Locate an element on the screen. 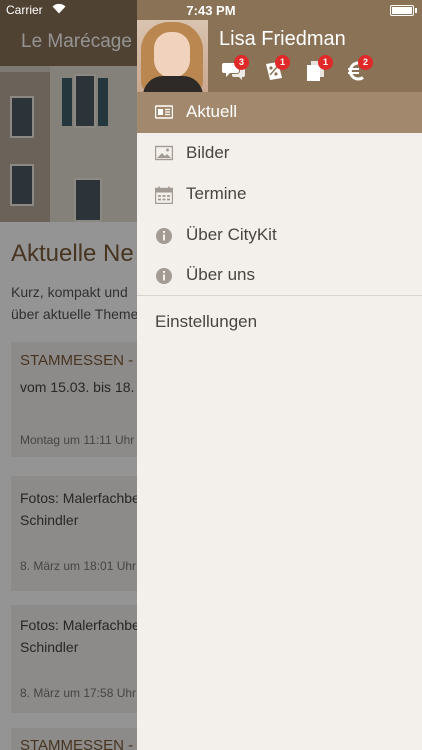  calendar-icon is located at coordinates (164, 195).